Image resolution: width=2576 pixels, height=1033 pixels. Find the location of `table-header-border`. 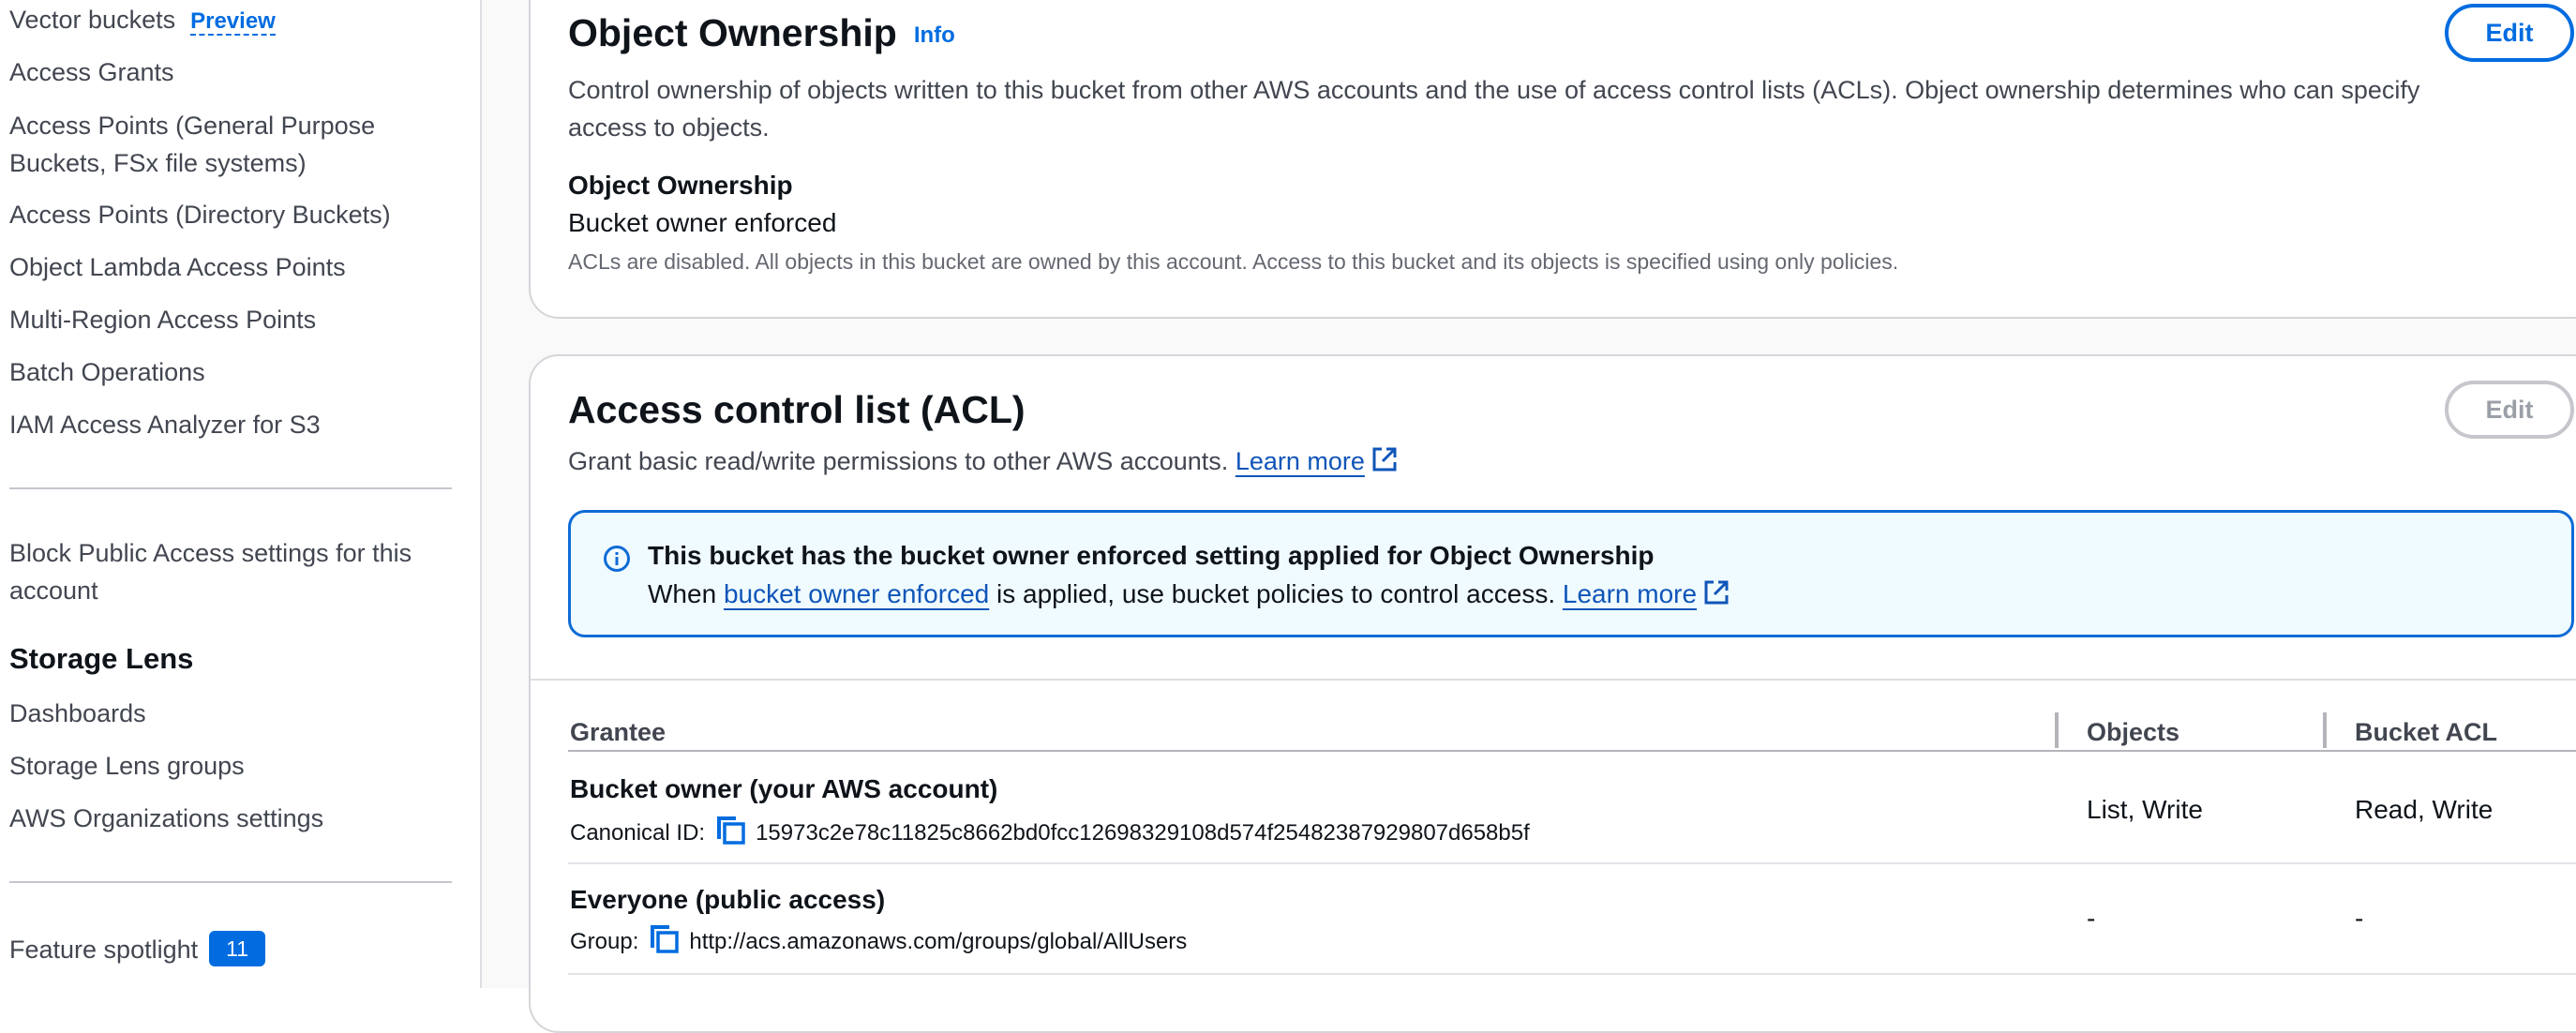

table-header-border is located at coordinates (1572, 751).